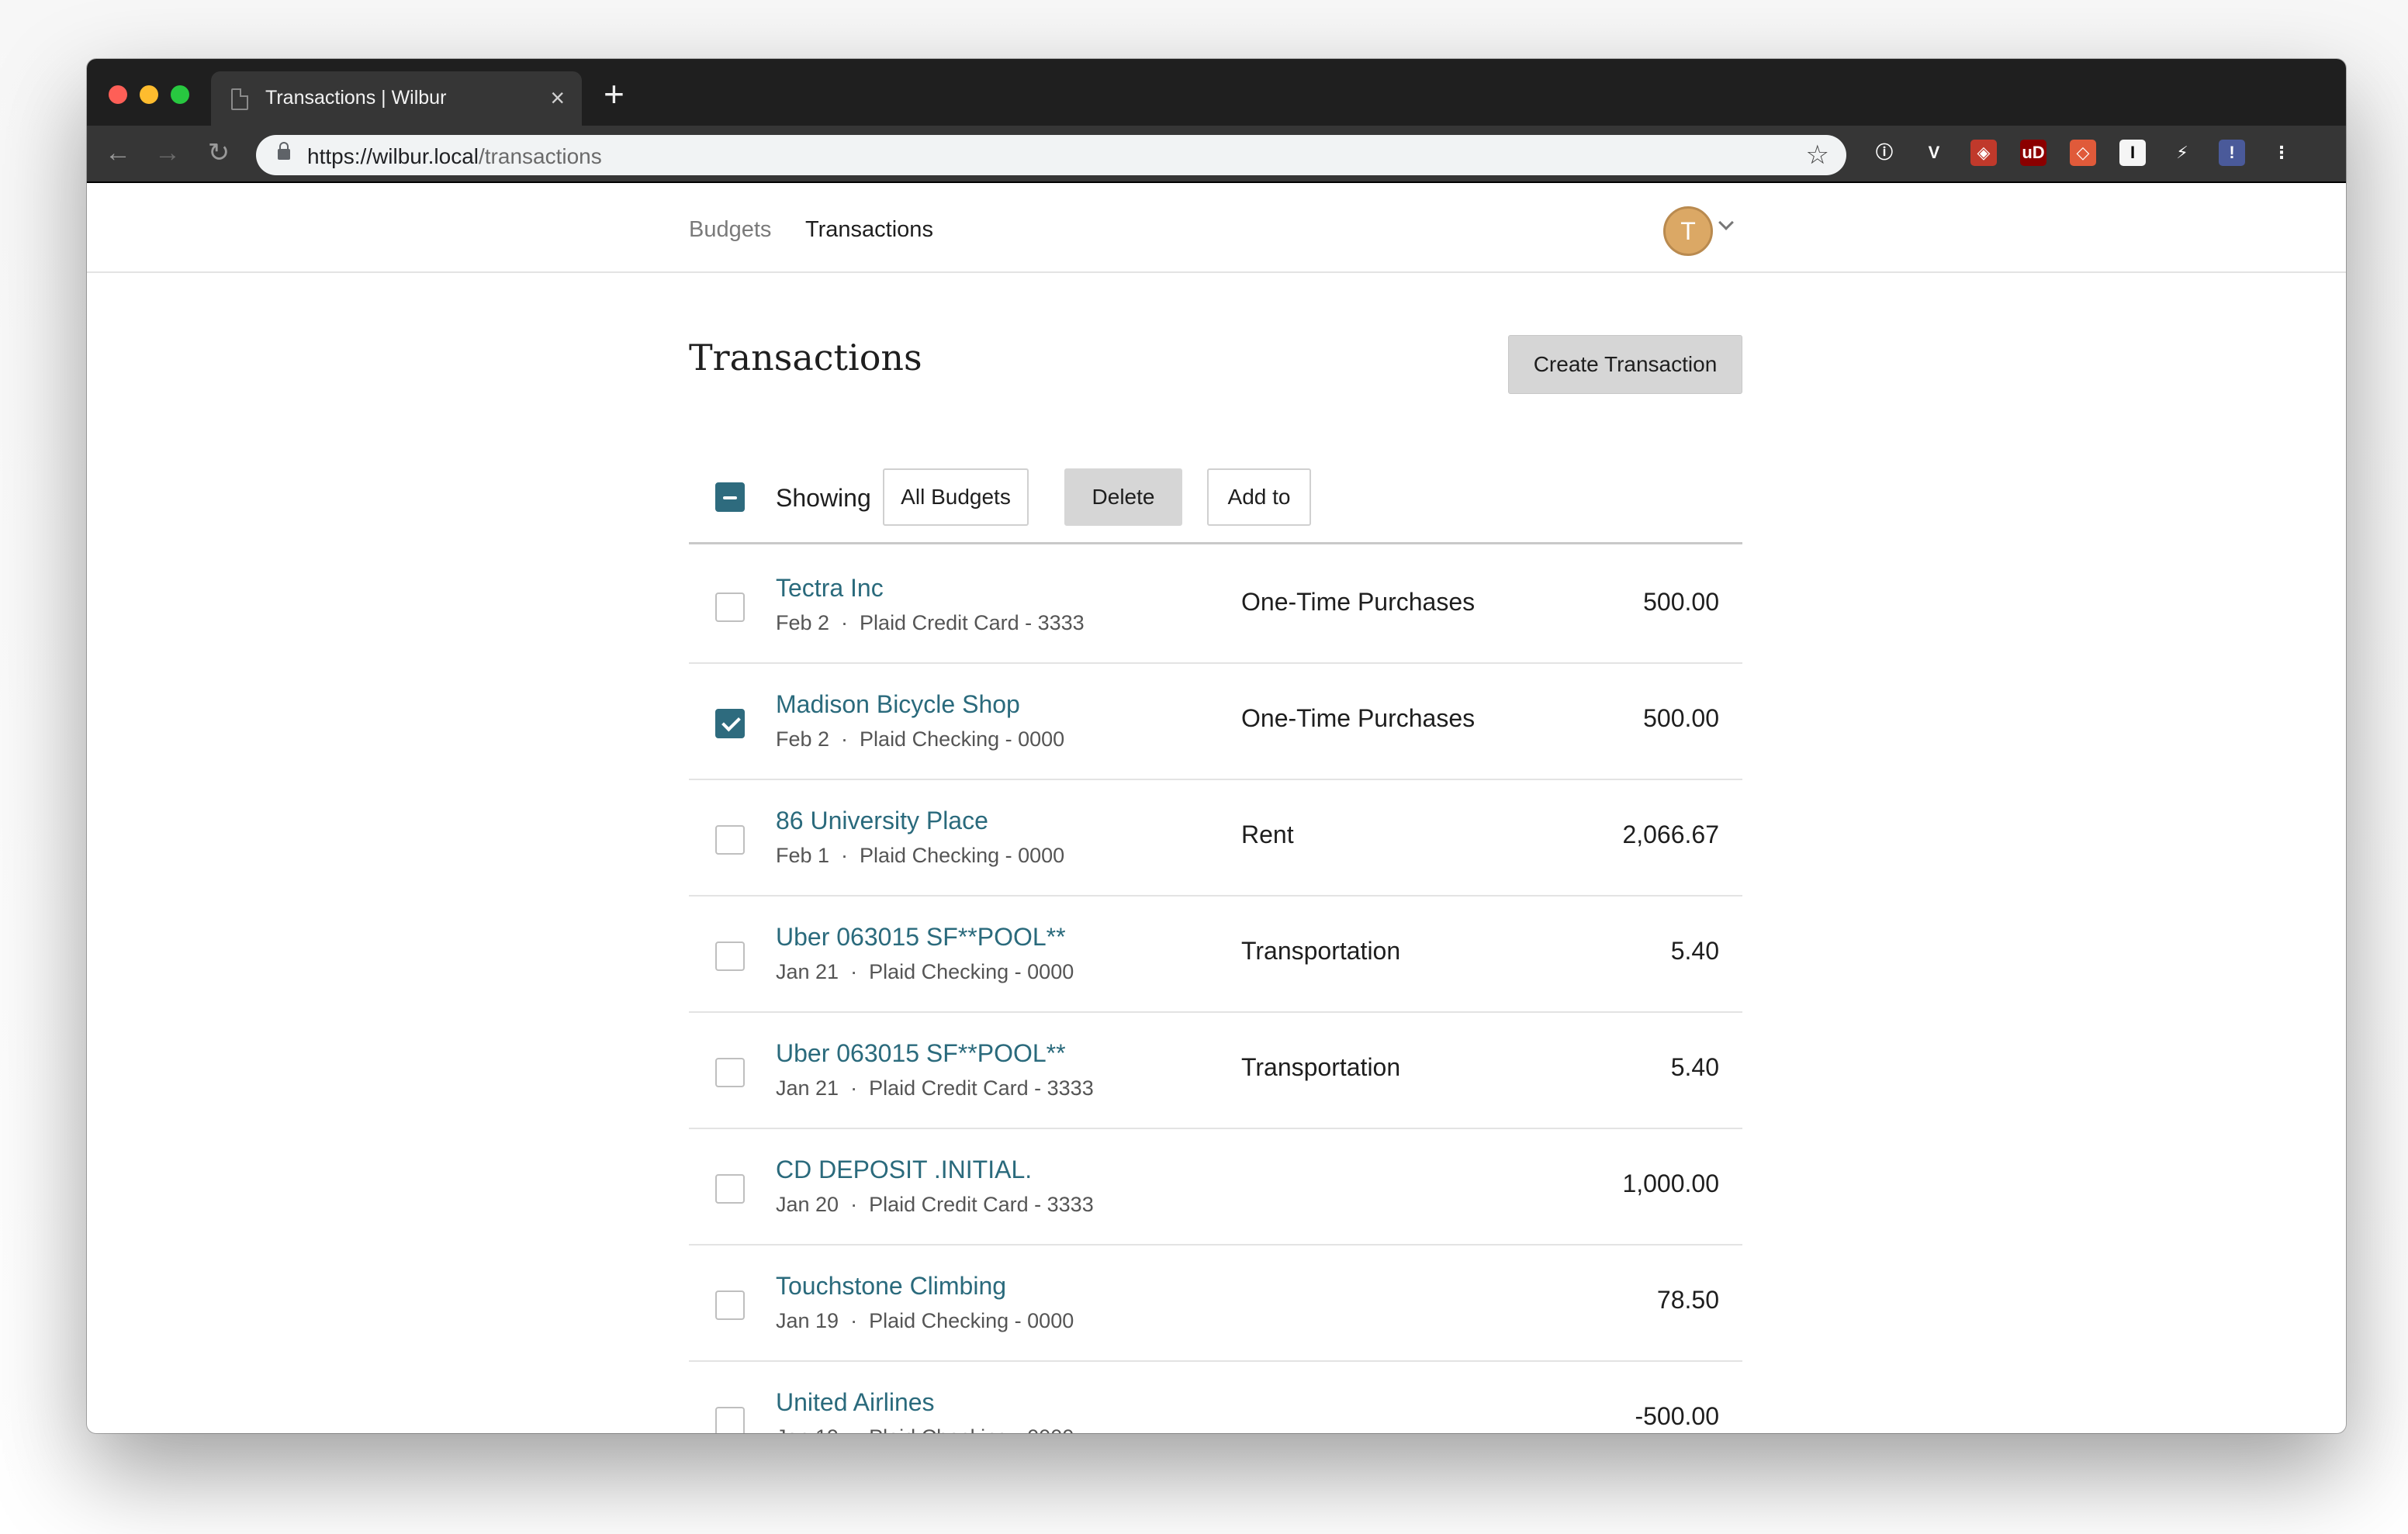 This screenshot has height=1534, width=2408. What do you see at coordinates (356, 98) in the screenshot?
I see `tab-title: Transactions | Wilbur` at bounding box center [356, 98].